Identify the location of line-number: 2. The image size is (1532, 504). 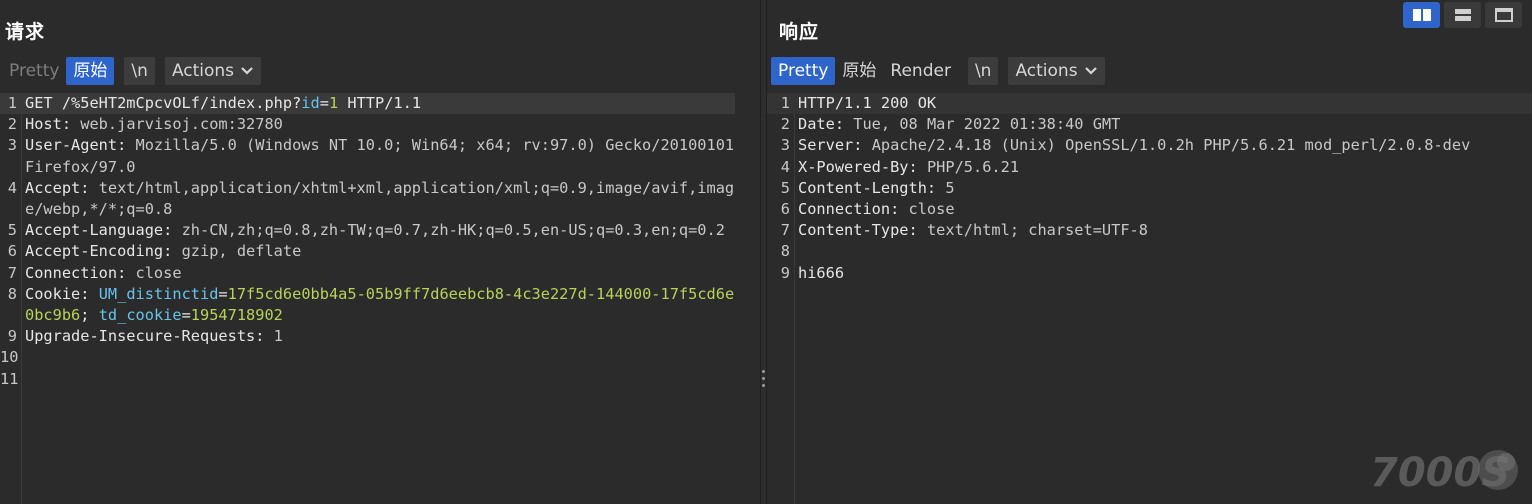
(785, 124).